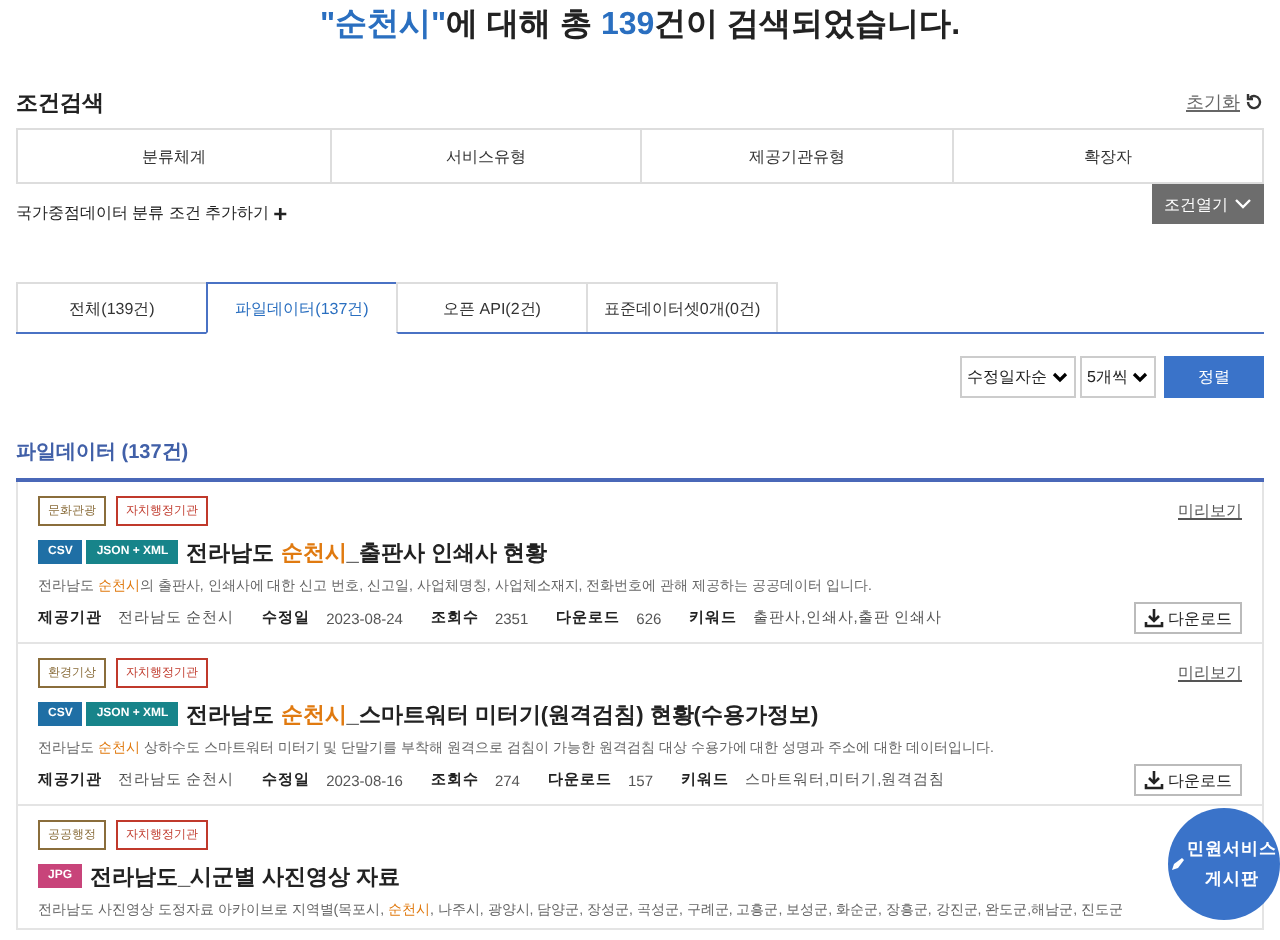 The height and width of the screenshot is (940, 1280). What do you see at coordinates (173, 156) in the screenshot?
I see `filter-category: 분류체계` at bounding box center [173, 156].